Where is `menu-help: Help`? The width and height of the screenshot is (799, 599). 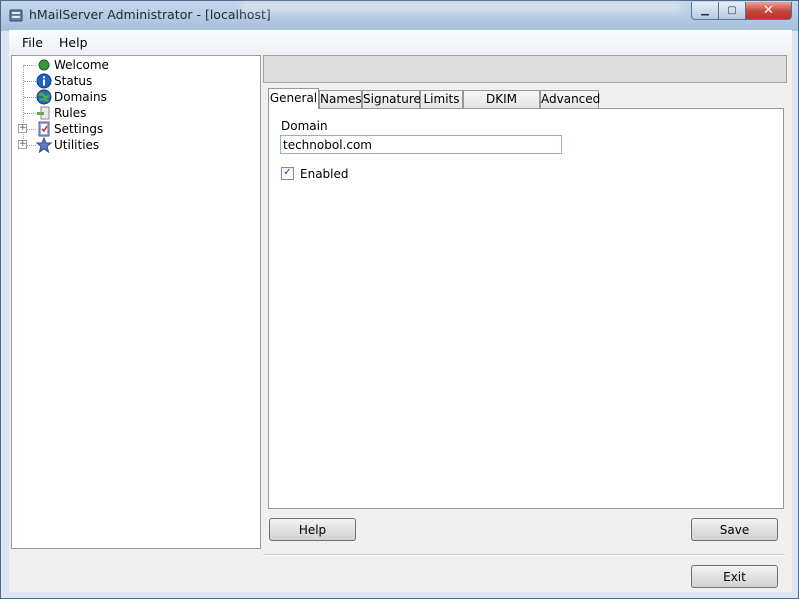 menu-help: Help is located at coordinates (73, 42).